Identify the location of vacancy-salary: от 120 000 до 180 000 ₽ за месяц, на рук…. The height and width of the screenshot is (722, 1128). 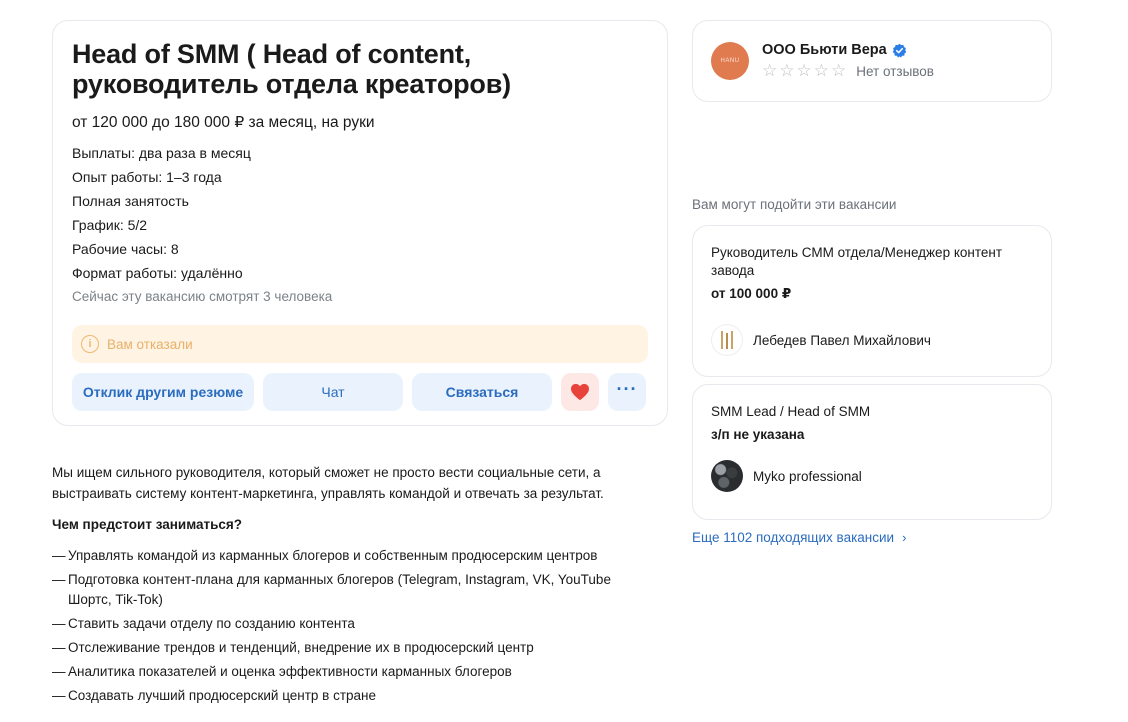
(223, 122).